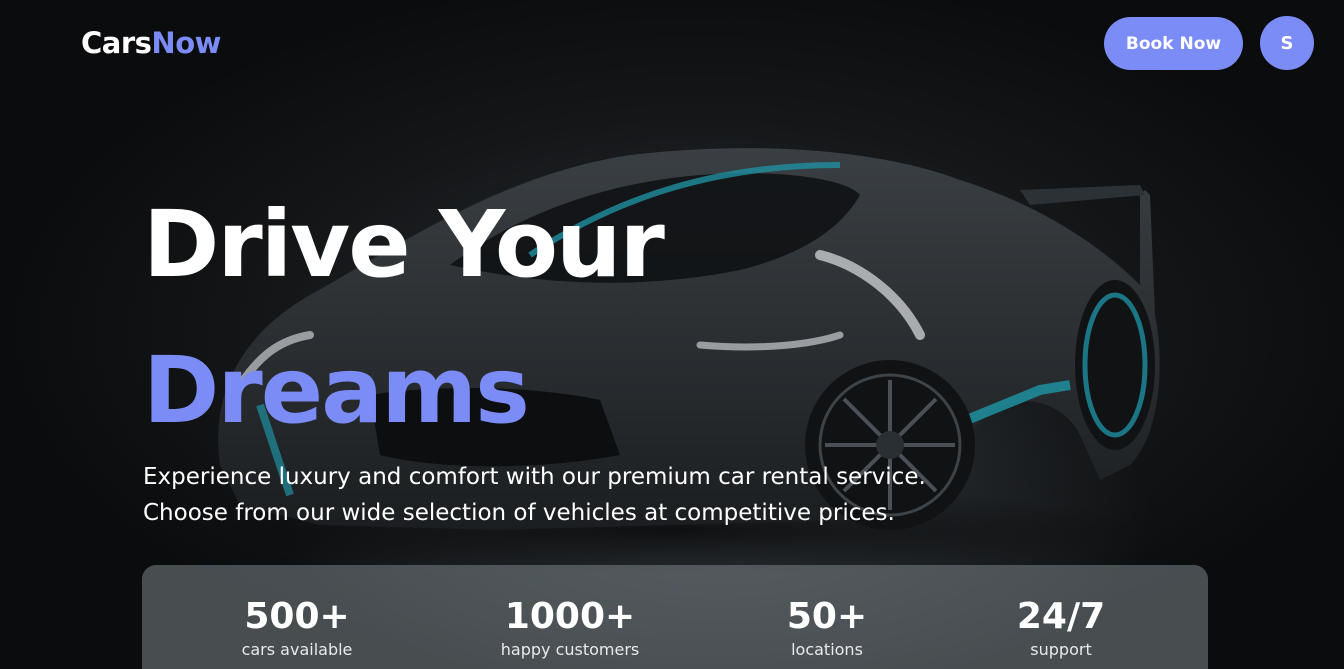 Image resolution: width=1344 pixels, height=669 pixels. I want to click on logo-text-accent: Now, so click(186, 43).